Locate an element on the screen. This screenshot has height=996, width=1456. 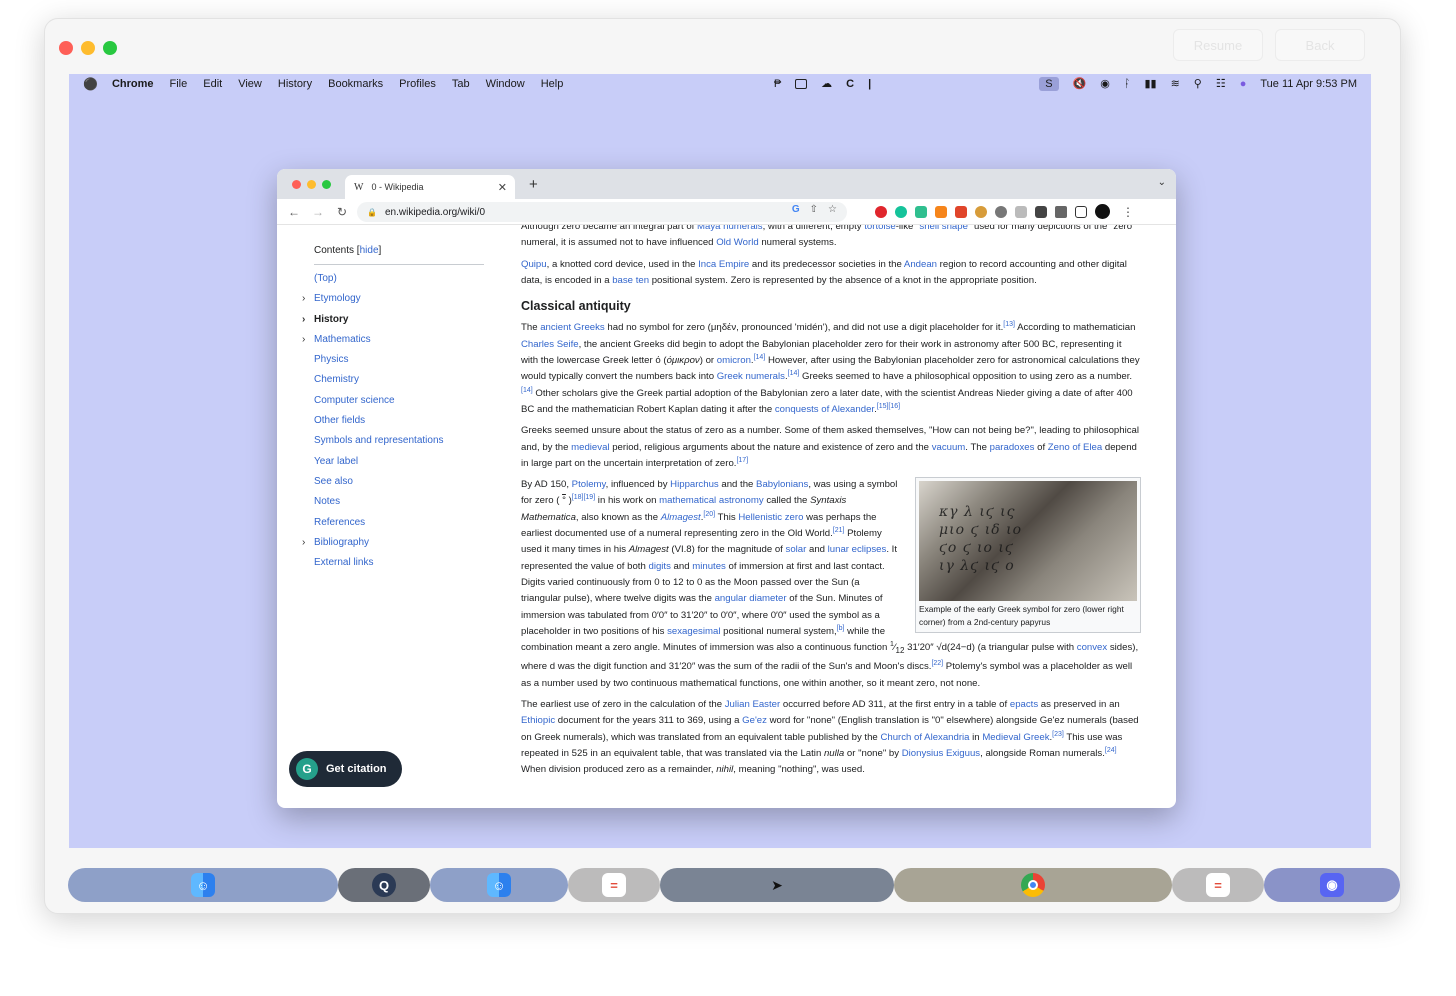
dock-item-cursor-area: ➤ is located at coordinates (777, 885).